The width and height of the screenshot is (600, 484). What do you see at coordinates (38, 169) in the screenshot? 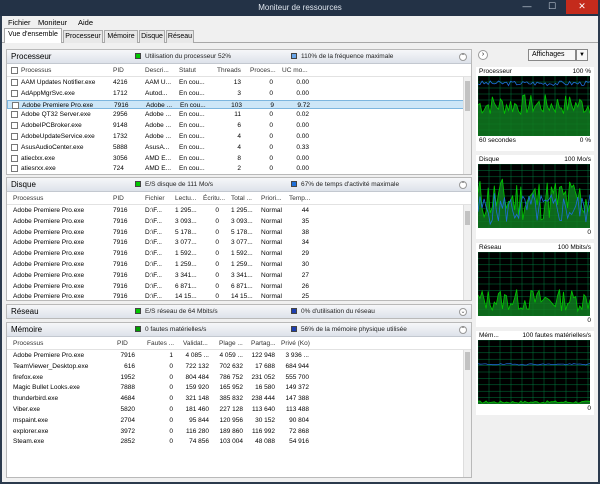
I see `table-cell: atiesrxx.exe` at bounding box center [38, 169].